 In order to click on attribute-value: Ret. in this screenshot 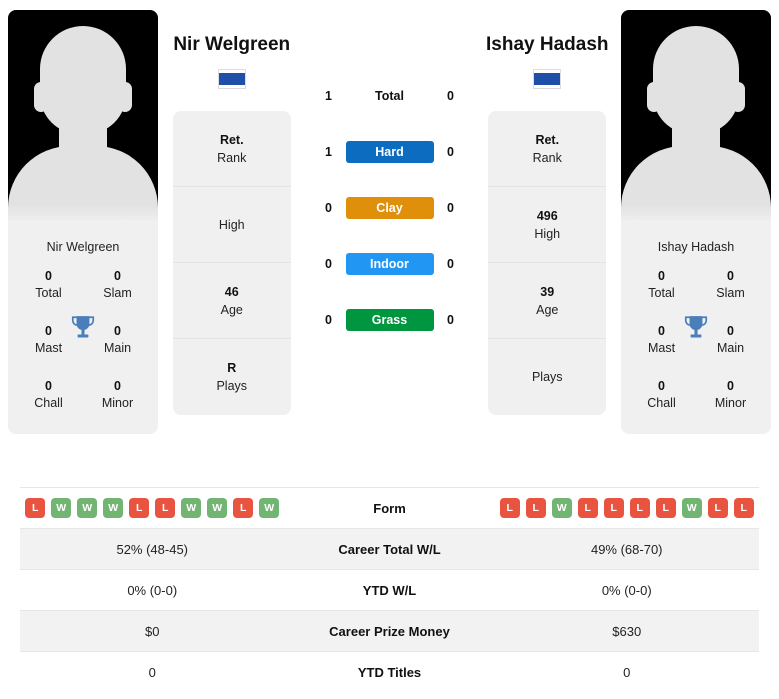, I will do `click(231, 139)`.